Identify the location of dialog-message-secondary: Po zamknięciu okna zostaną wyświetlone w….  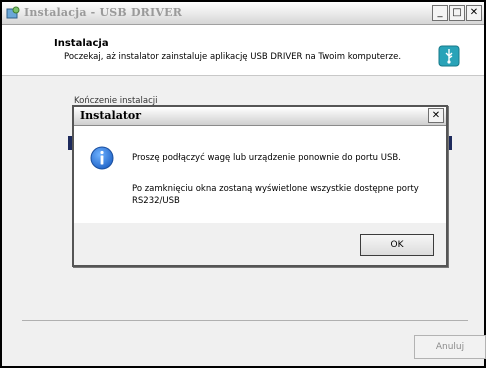
(275, 195).